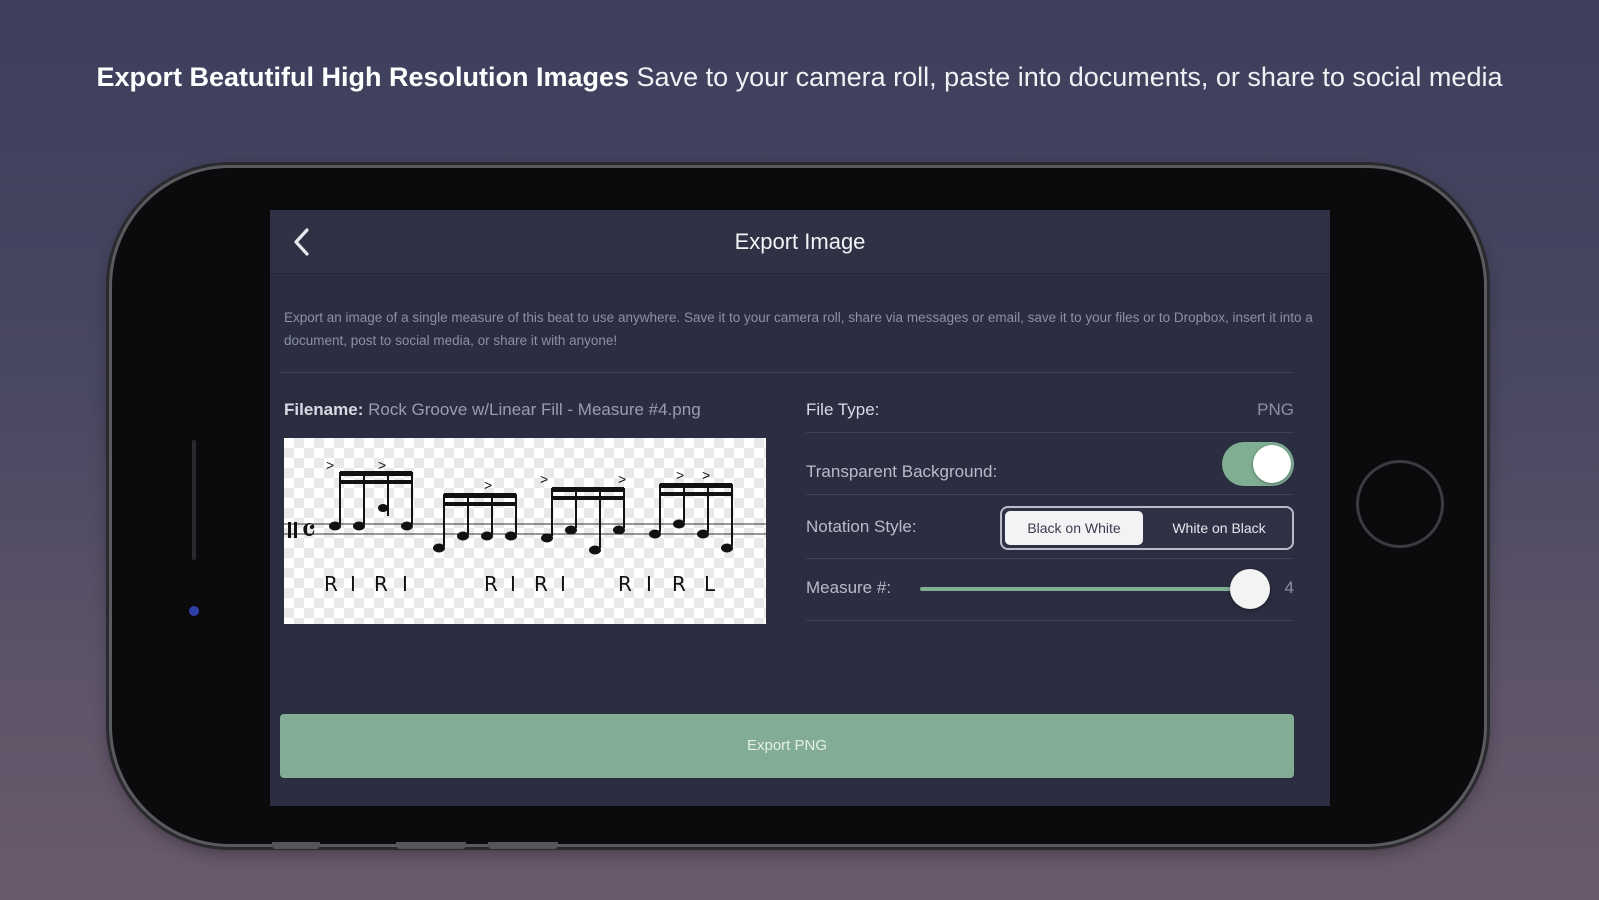 The image size is (1599, 900). I want to click on filename-label: Filename:, so click(324, 409).